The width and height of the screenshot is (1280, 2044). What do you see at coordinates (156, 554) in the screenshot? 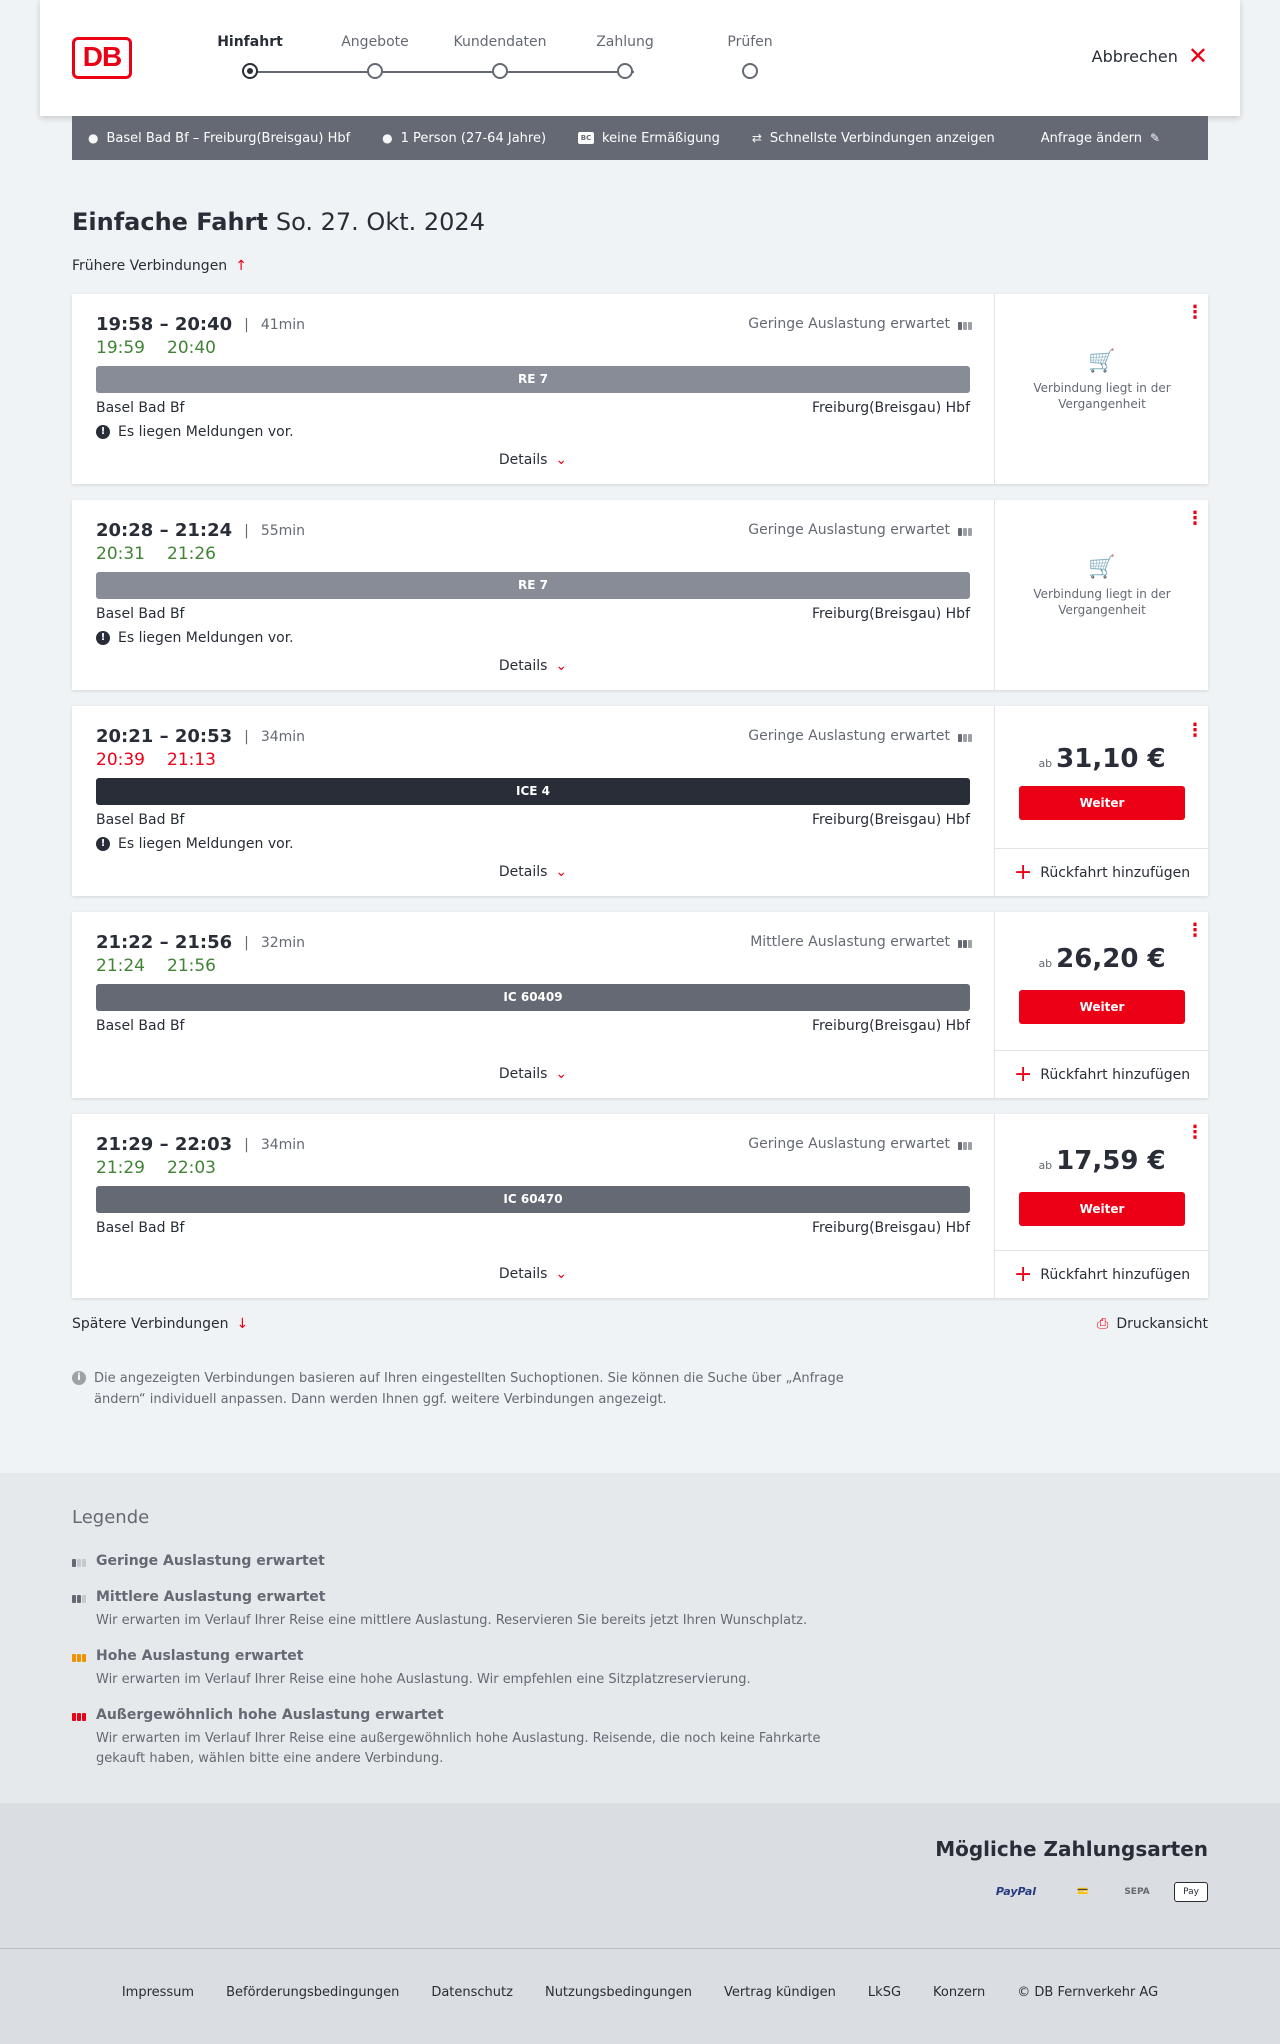
I see `realtime-times: 20:31 21:26` at bounding box center [156, 554].